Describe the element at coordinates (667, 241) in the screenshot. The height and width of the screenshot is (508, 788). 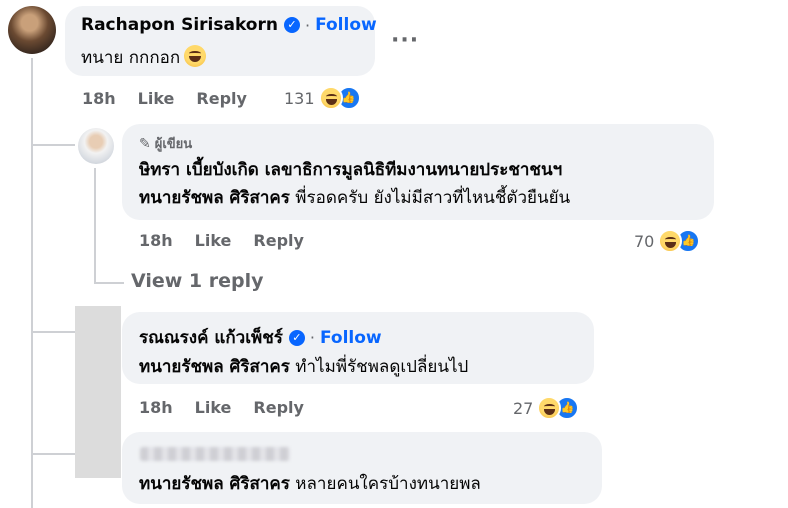
I see `reaction-summary: 70 👍` at that location.